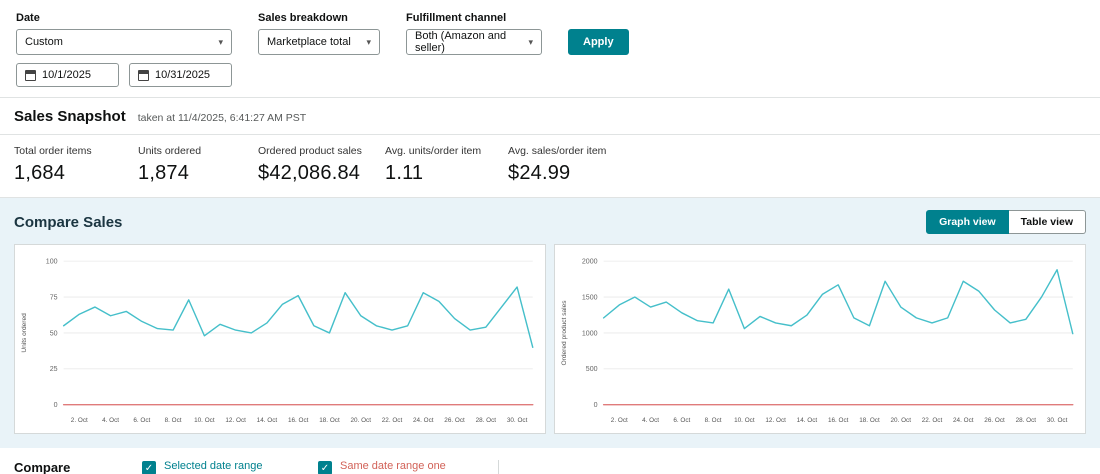 This screenshot has height=474, width=1100. I want to click on end-date-input: 10/31/2025, so click(180, 75).